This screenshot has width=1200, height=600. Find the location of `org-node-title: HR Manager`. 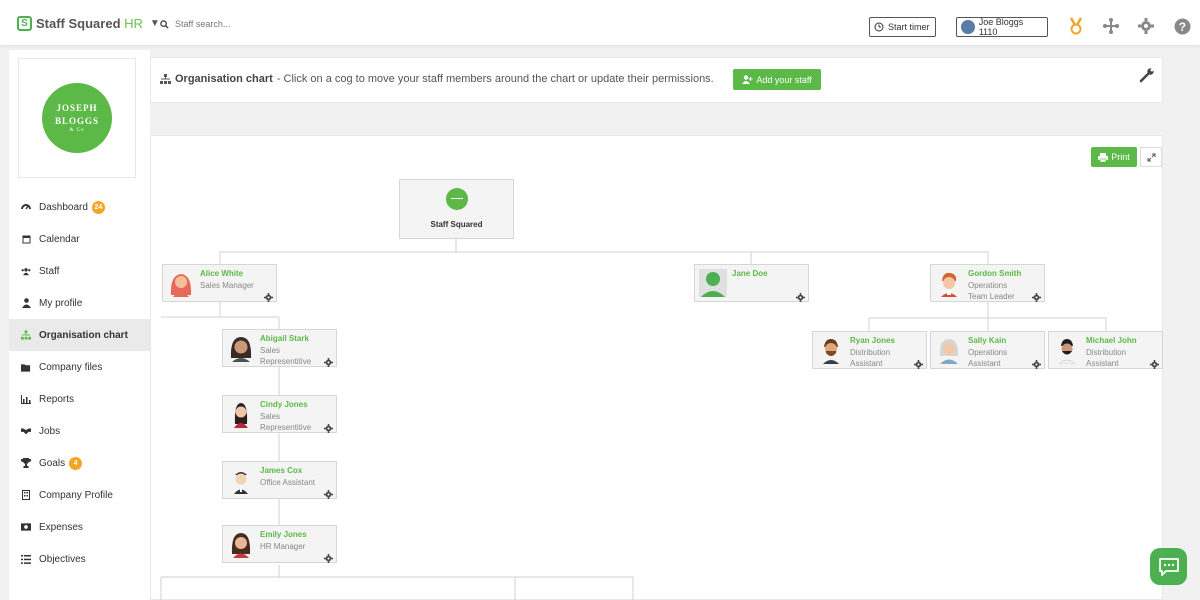

org-node-title: HR Manager is located at coordinates (283, 546).